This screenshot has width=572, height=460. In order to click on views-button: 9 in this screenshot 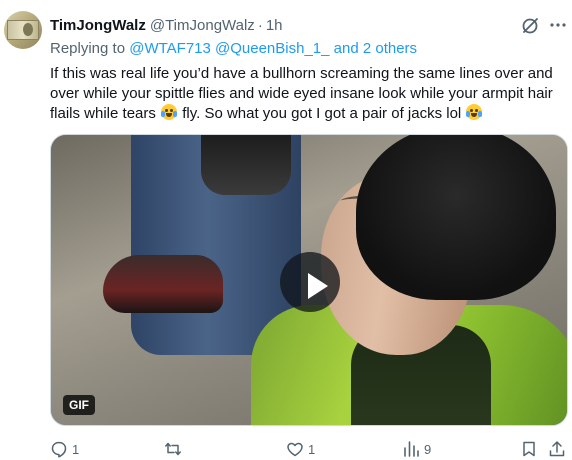, I will do `click(416, 449)`.